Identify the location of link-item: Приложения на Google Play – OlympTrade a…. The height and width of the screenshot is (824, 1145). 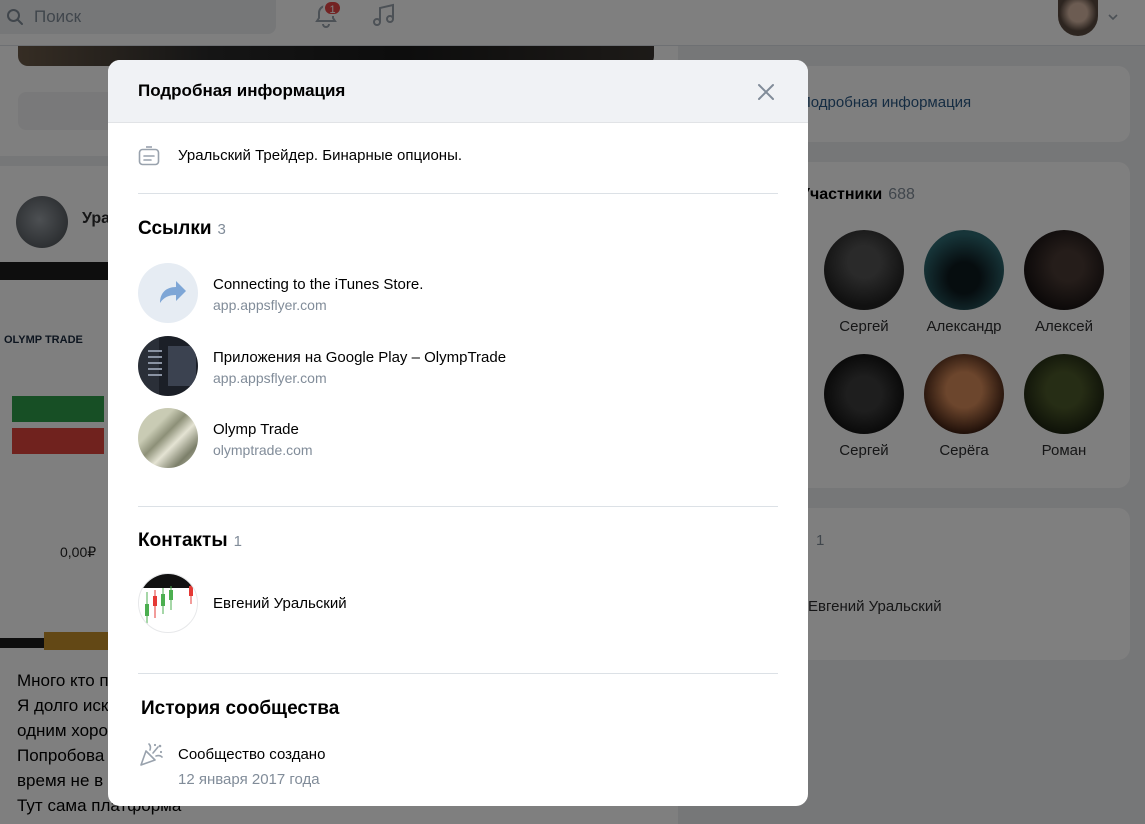
(458, 366).